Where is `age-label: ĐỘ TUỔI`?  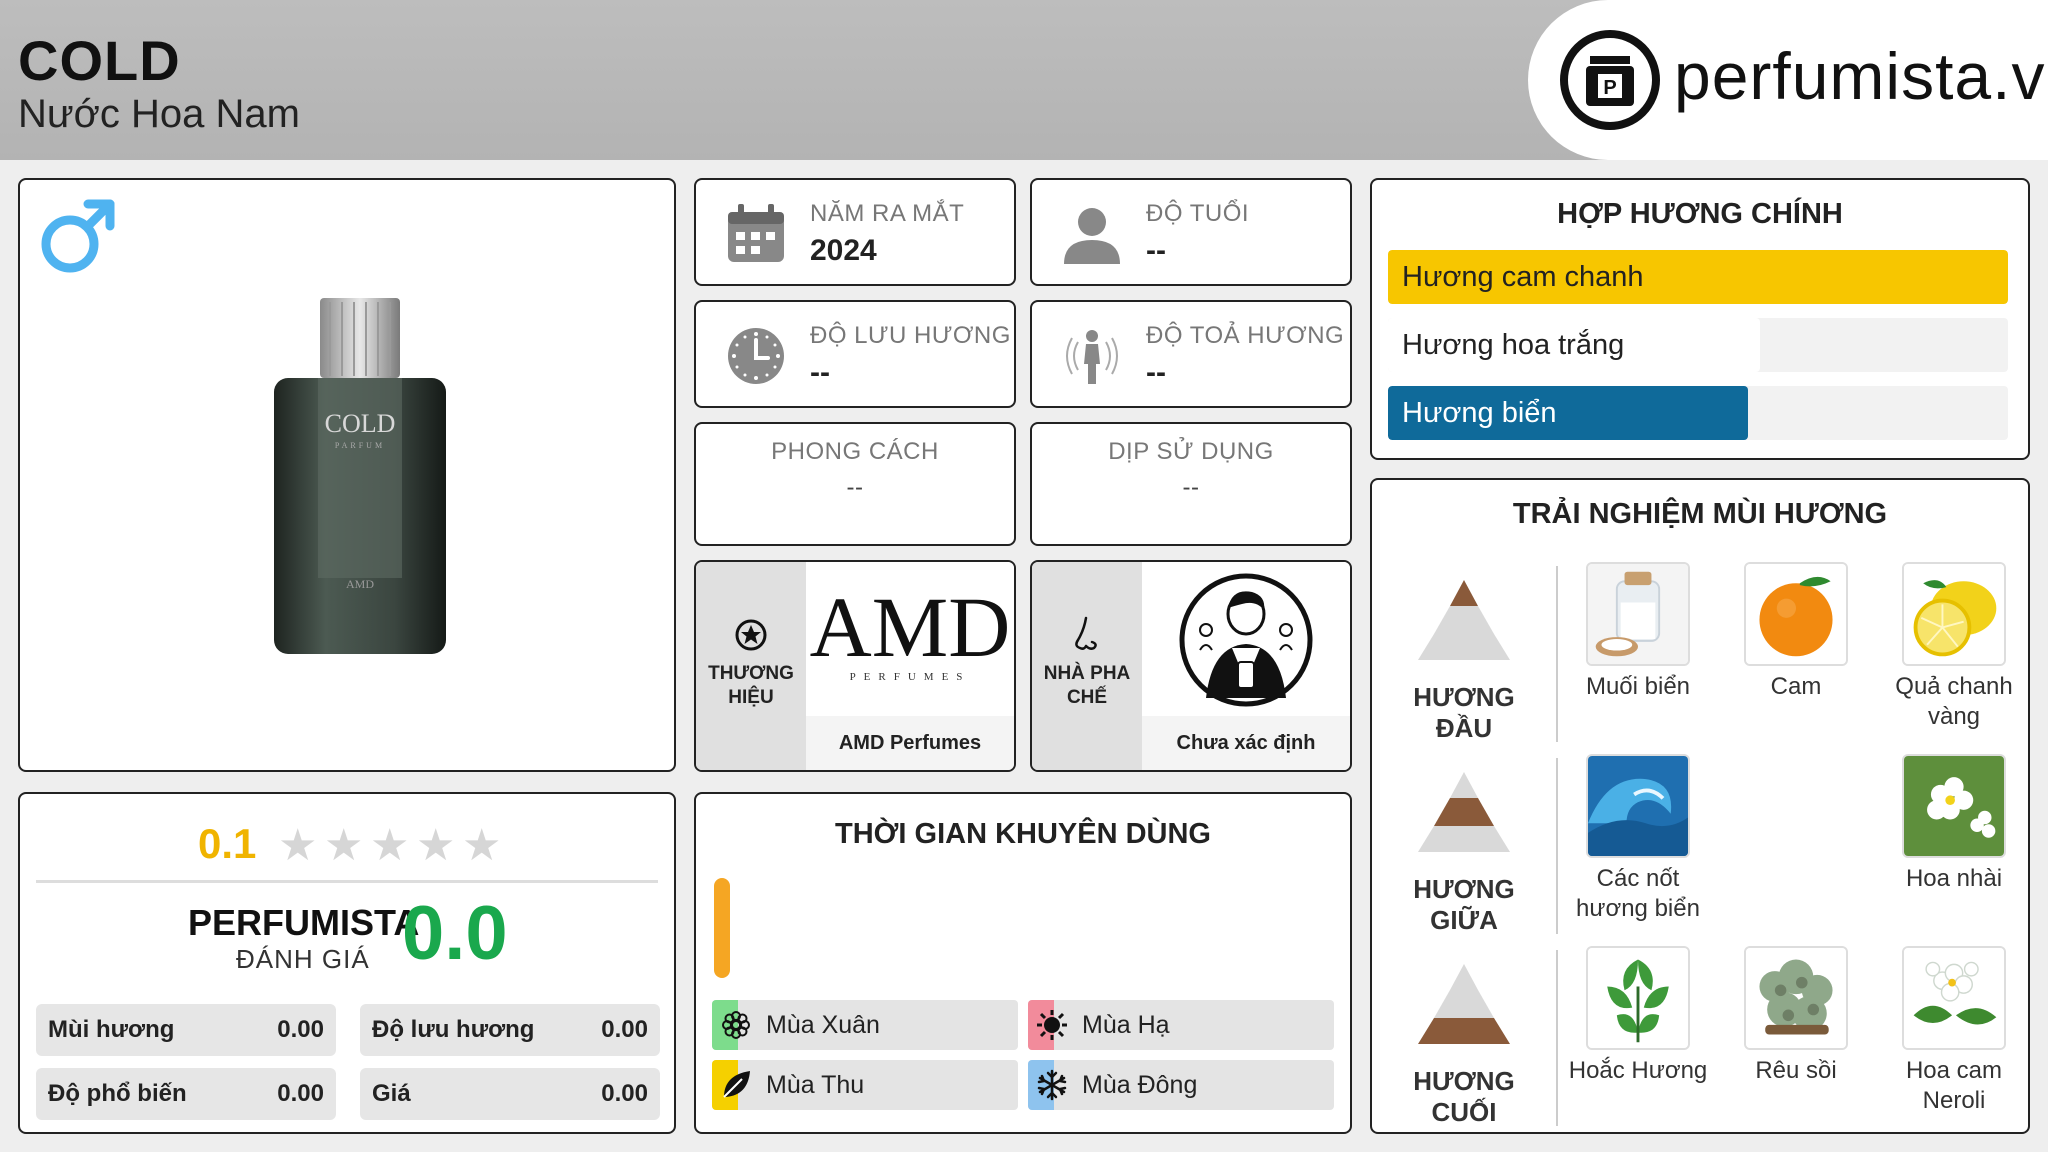
age-label: ĐỘ TUỔI is located at coordinates (1198, 213).